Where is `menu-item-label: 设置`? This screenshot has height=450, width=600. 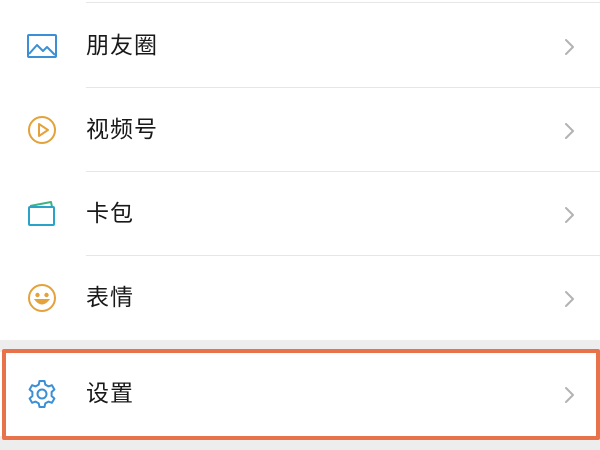 menu-item-label: 设置 is located at coordinates (110, 394).